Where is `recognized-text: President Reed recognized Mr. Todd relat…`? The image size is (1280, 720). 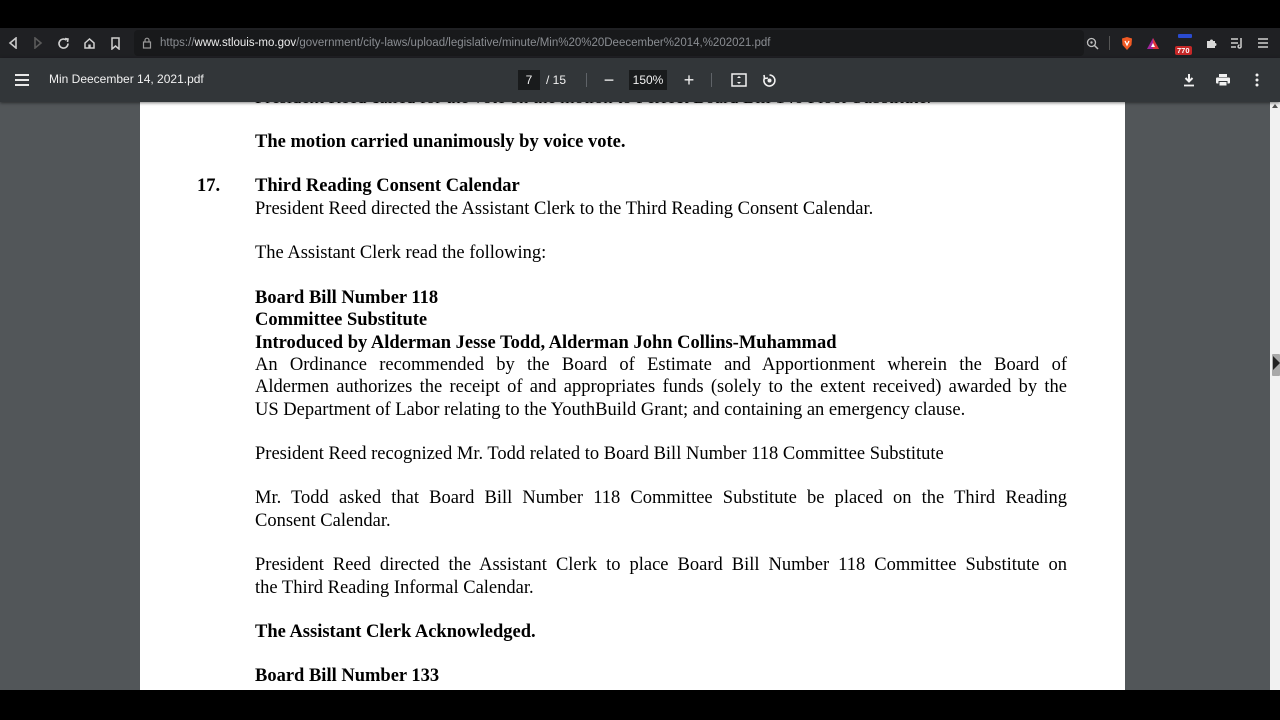 recognized-text: President Reed recognized Mr. Todd relat… is located at coordinates (599, 454).